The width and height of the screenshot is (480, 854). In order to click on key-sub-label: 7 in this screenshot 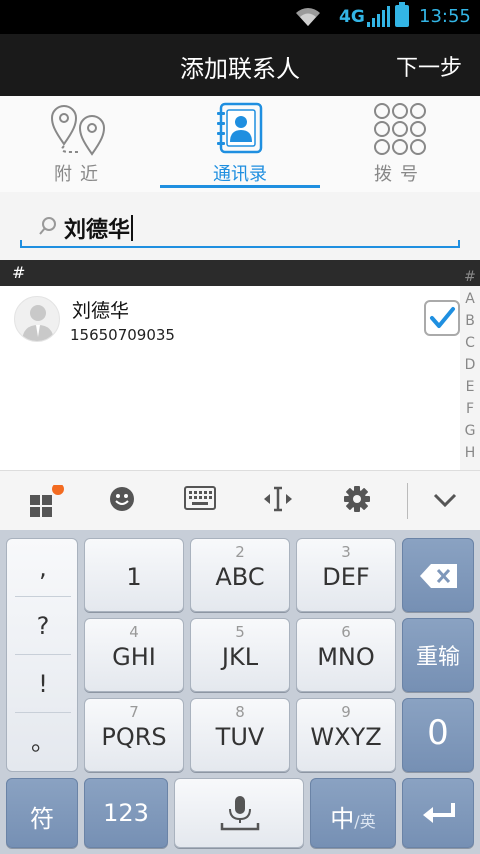, I will do `click(134, 712)`.